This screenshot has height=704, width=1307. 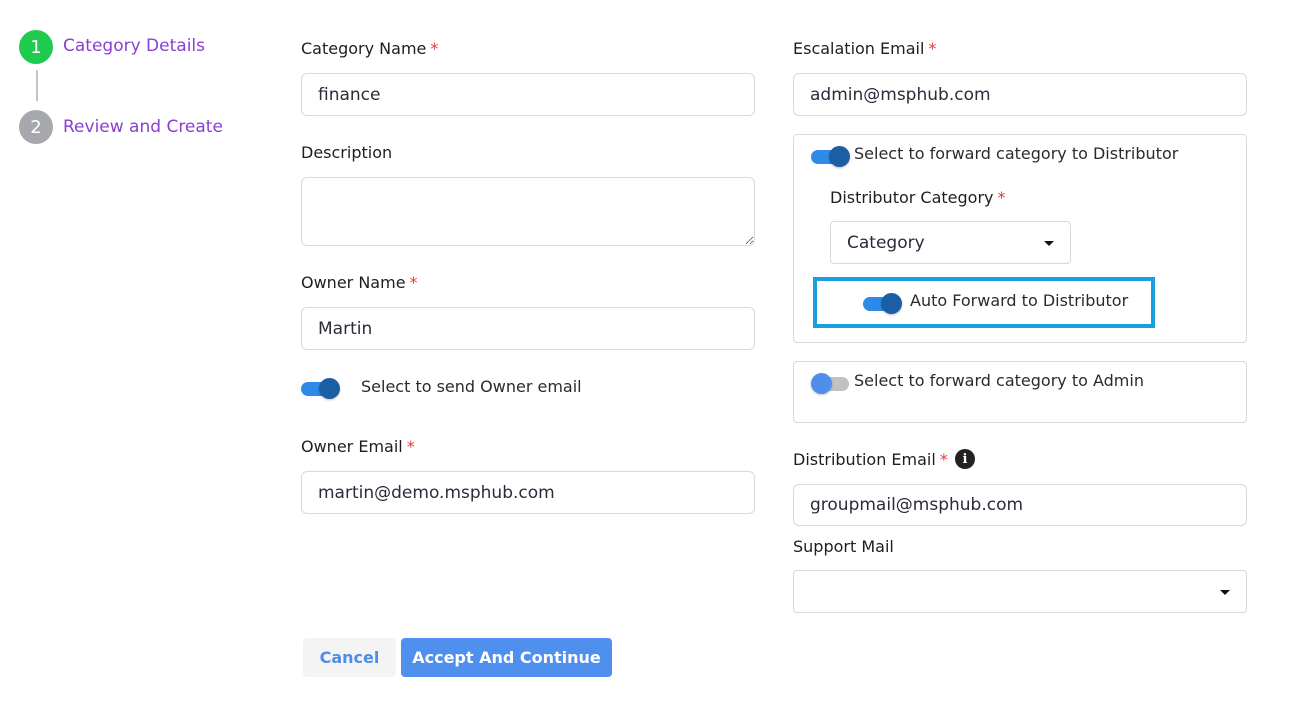 I want to click on send-owner-email-toggle, so click(x=321, y=388).